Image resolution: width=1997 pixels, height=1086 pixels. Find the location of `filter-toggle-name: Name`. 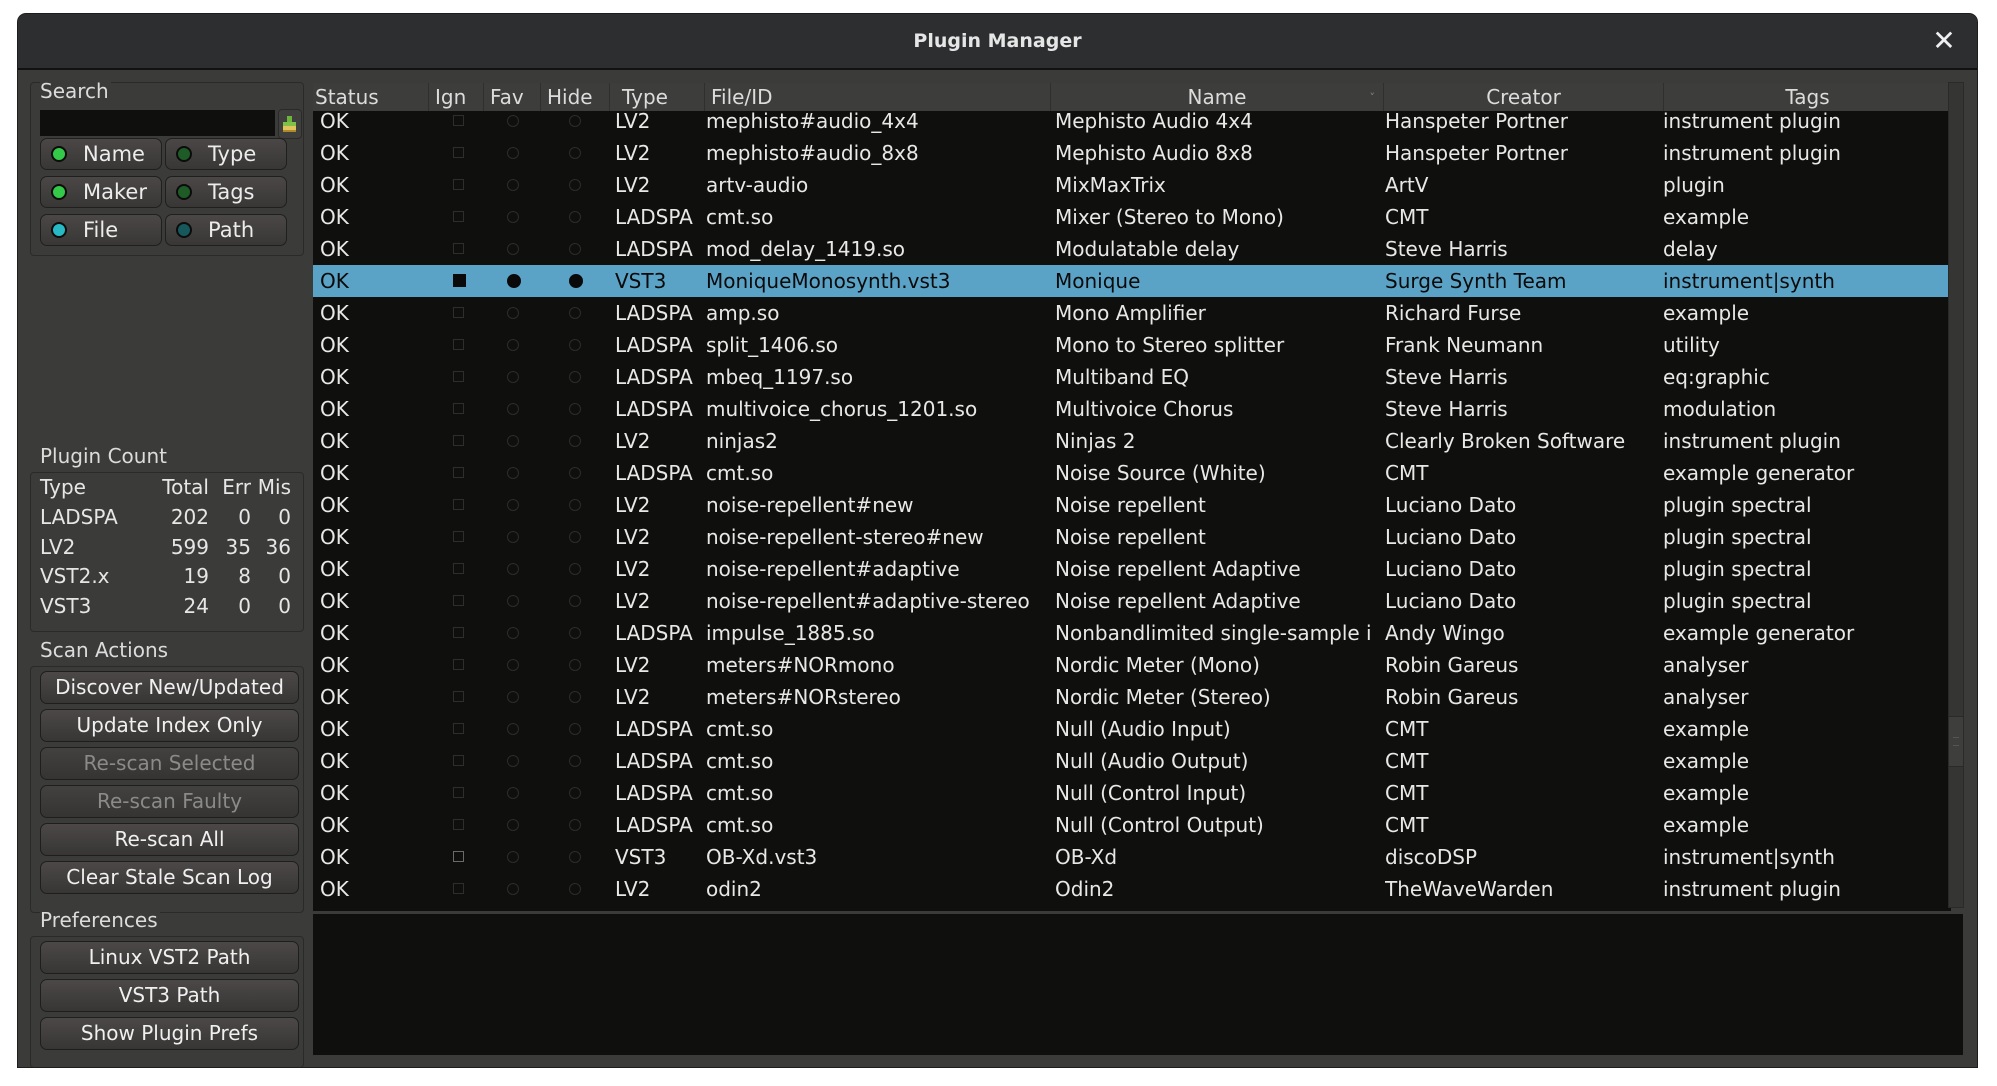

filter-toggle-name: Name is located at coordinates (101, 154).